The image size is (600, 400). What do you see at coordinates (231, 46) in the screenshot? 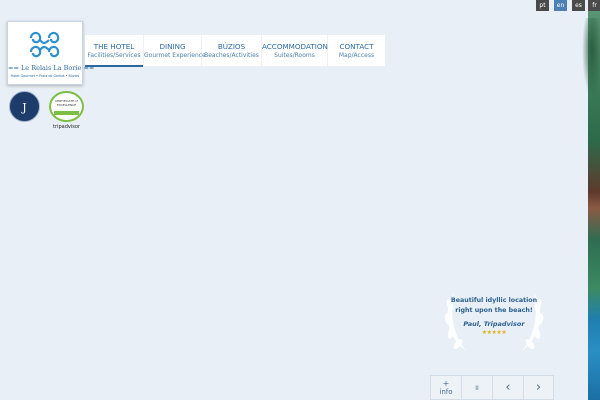
I see `nav-label: BÚZIOS` at bounding box center [231, 46].